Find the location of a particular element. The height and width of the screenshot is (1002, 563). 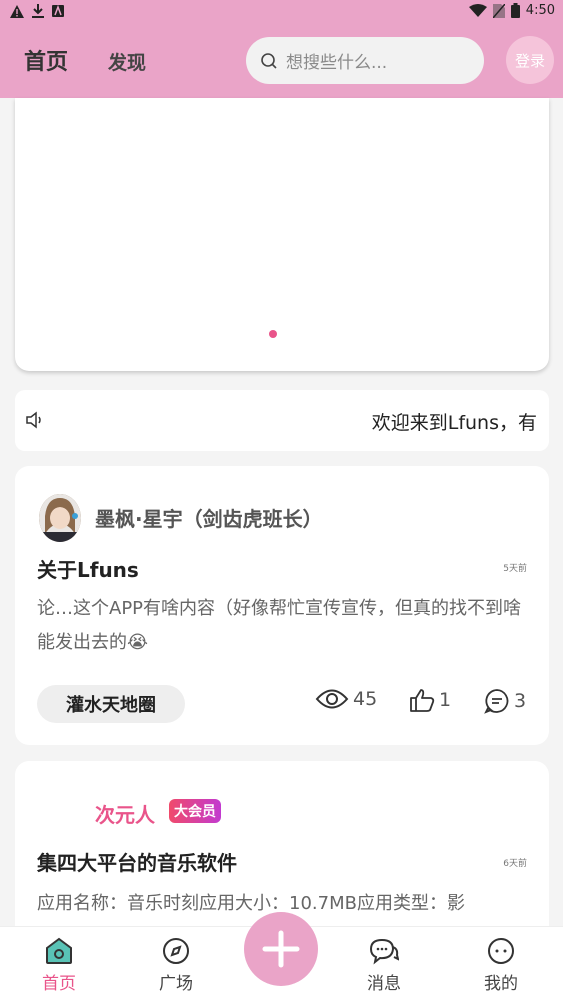

top-bar: 4:50 首页 发现 想搜些什么... 登录 is located at coordinates (281, 49).